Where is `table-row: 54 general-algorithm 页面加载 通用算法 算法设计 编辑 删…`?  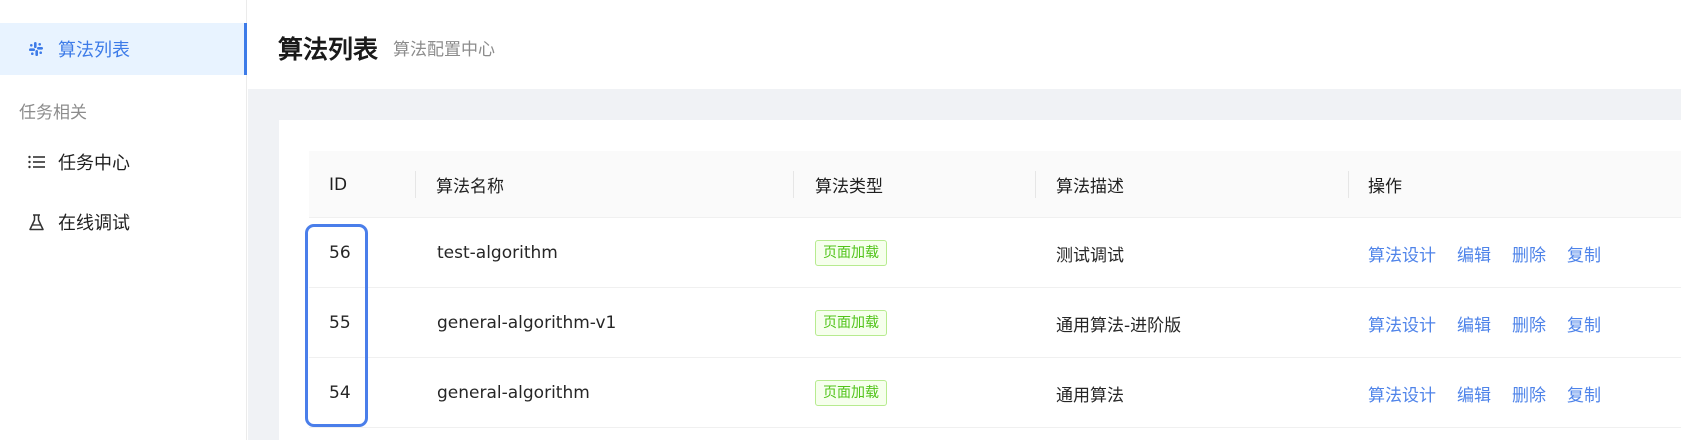 table-row: 54 general-algorithm 页面加载 通用算法 算法设计 编辑 删… is located at coordinates (995, 393).